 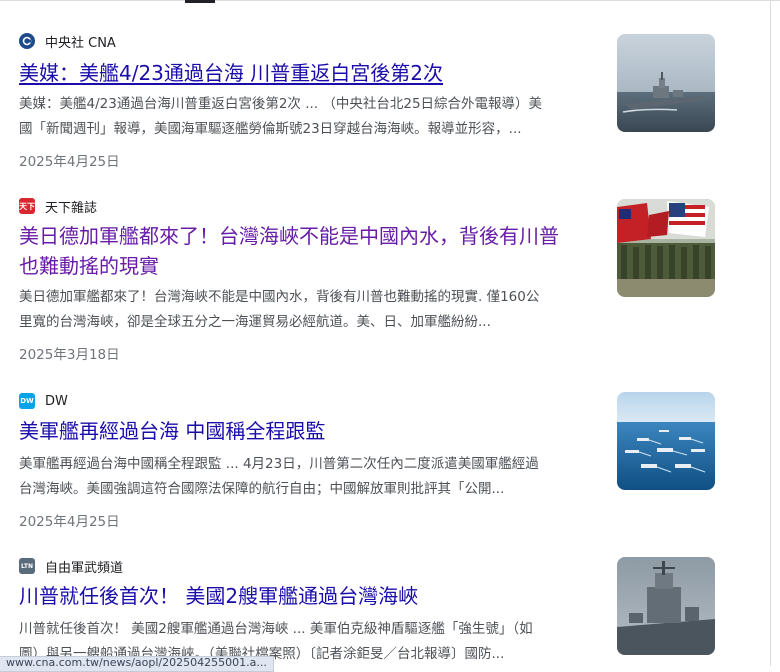 I want to click on soldiers-with-flags-image, so click(x=666, y=248).